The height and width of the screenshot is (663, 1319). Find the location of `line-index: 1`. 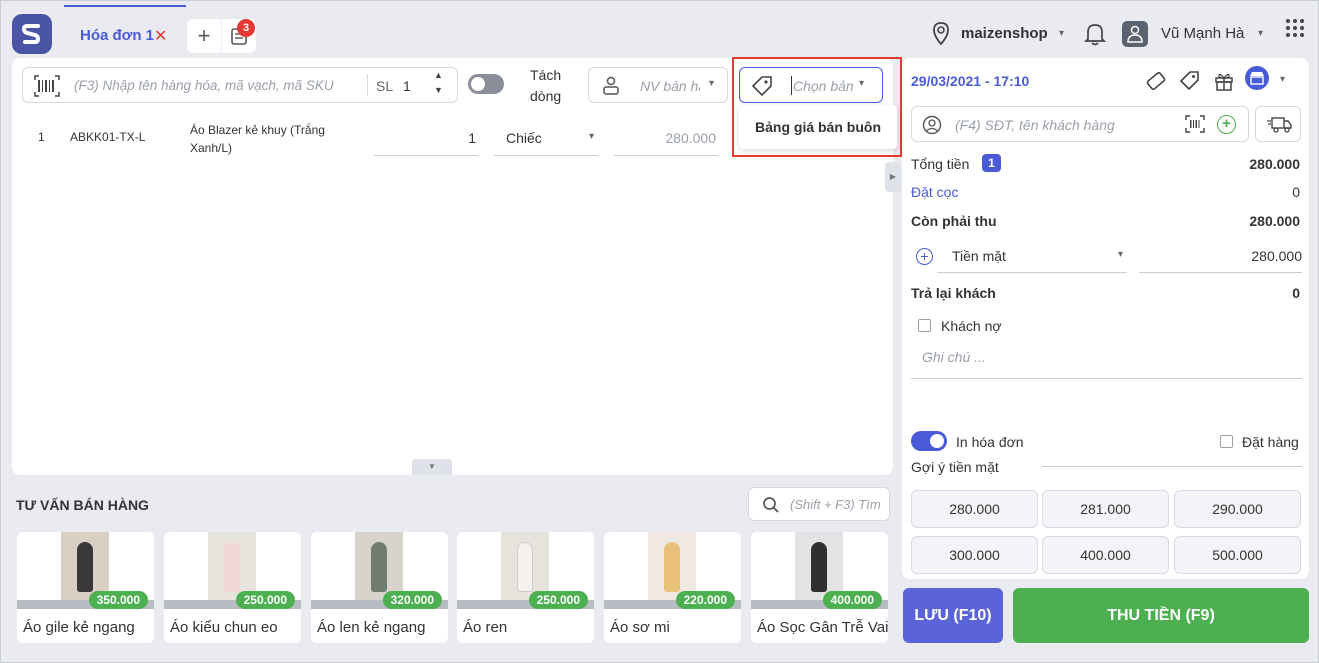

line-index: 1 is located at coordinates (41, 137).